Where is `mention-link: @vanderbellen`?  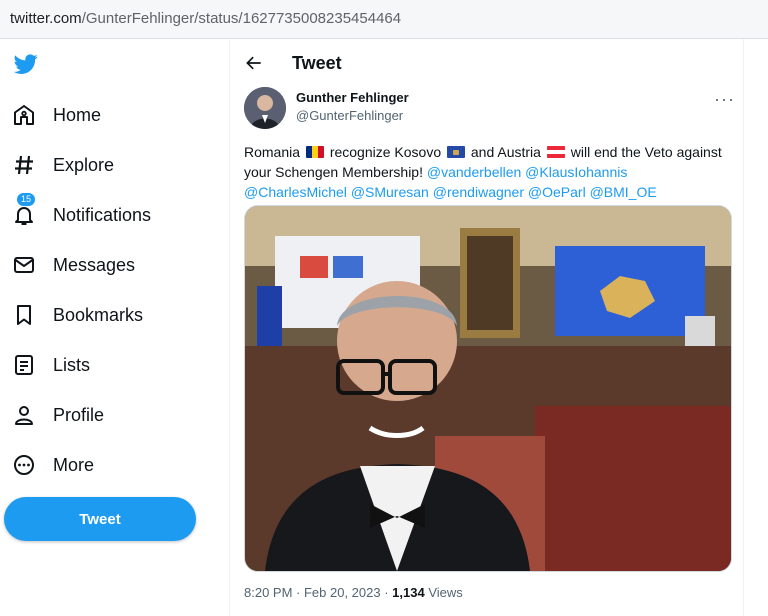 mention-link: @vanderbellen is located at coordinates (474, 172).